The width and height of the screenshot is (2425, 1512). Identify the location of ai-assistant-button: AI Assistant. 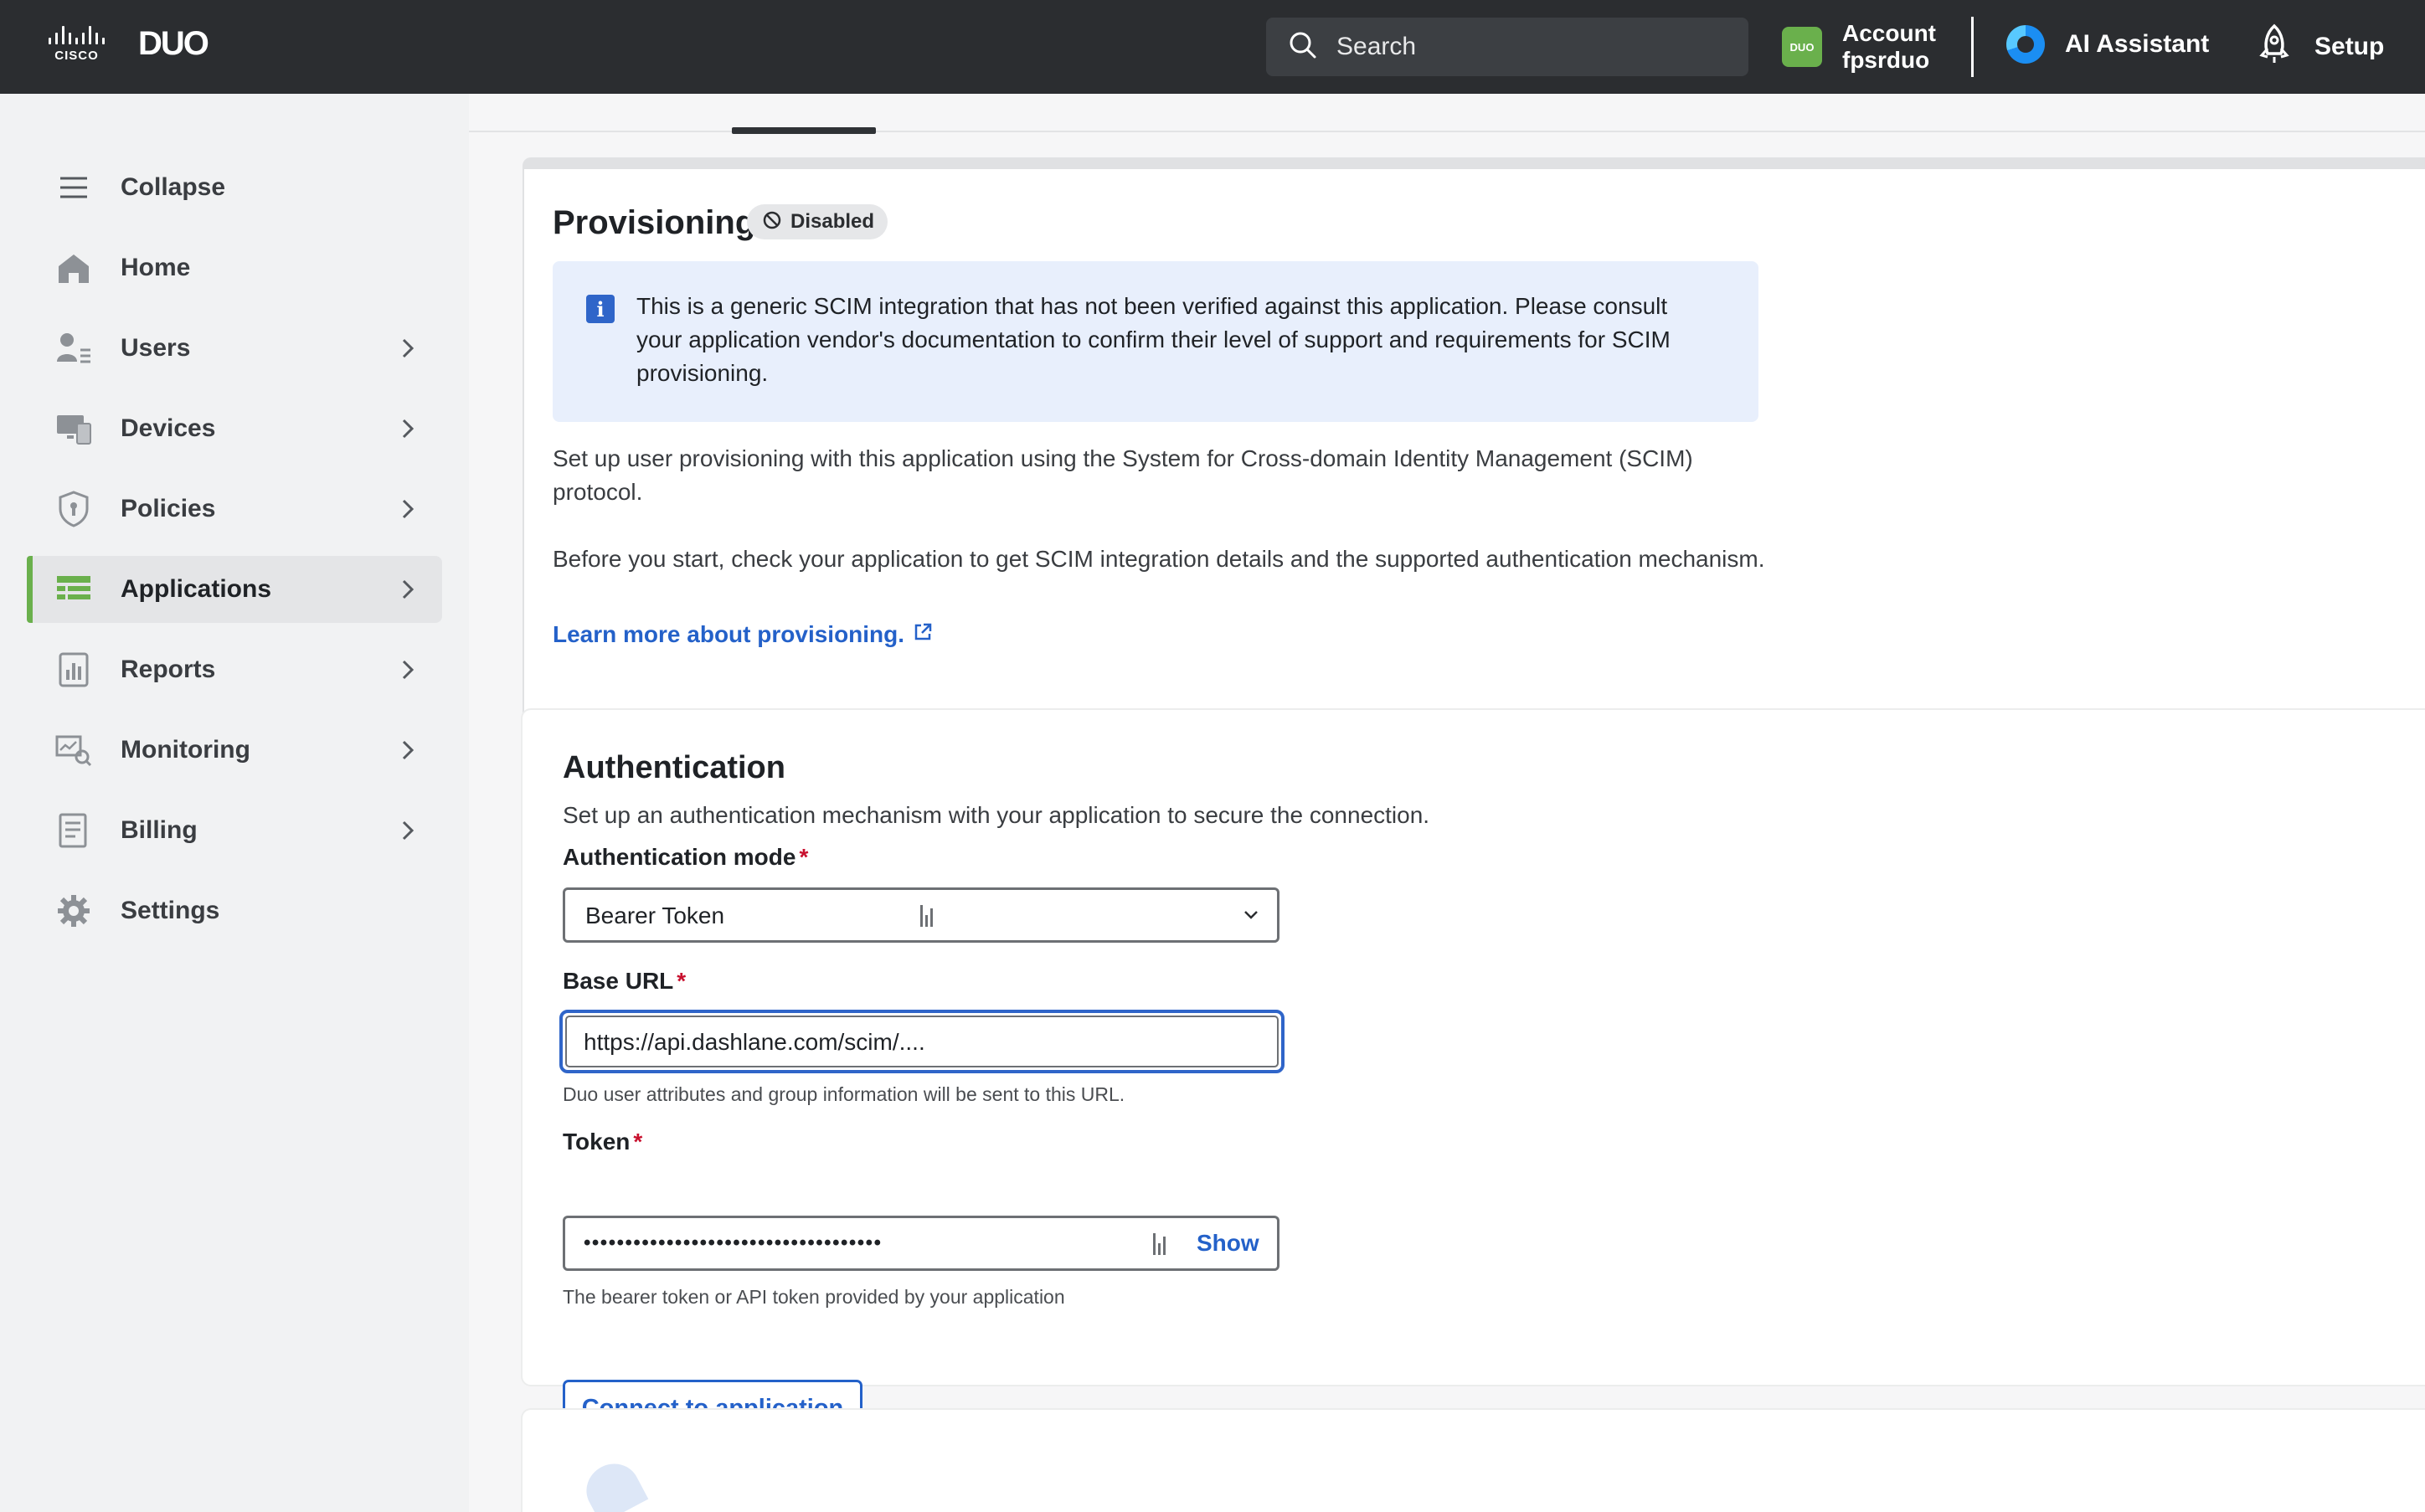
(2107, 44).